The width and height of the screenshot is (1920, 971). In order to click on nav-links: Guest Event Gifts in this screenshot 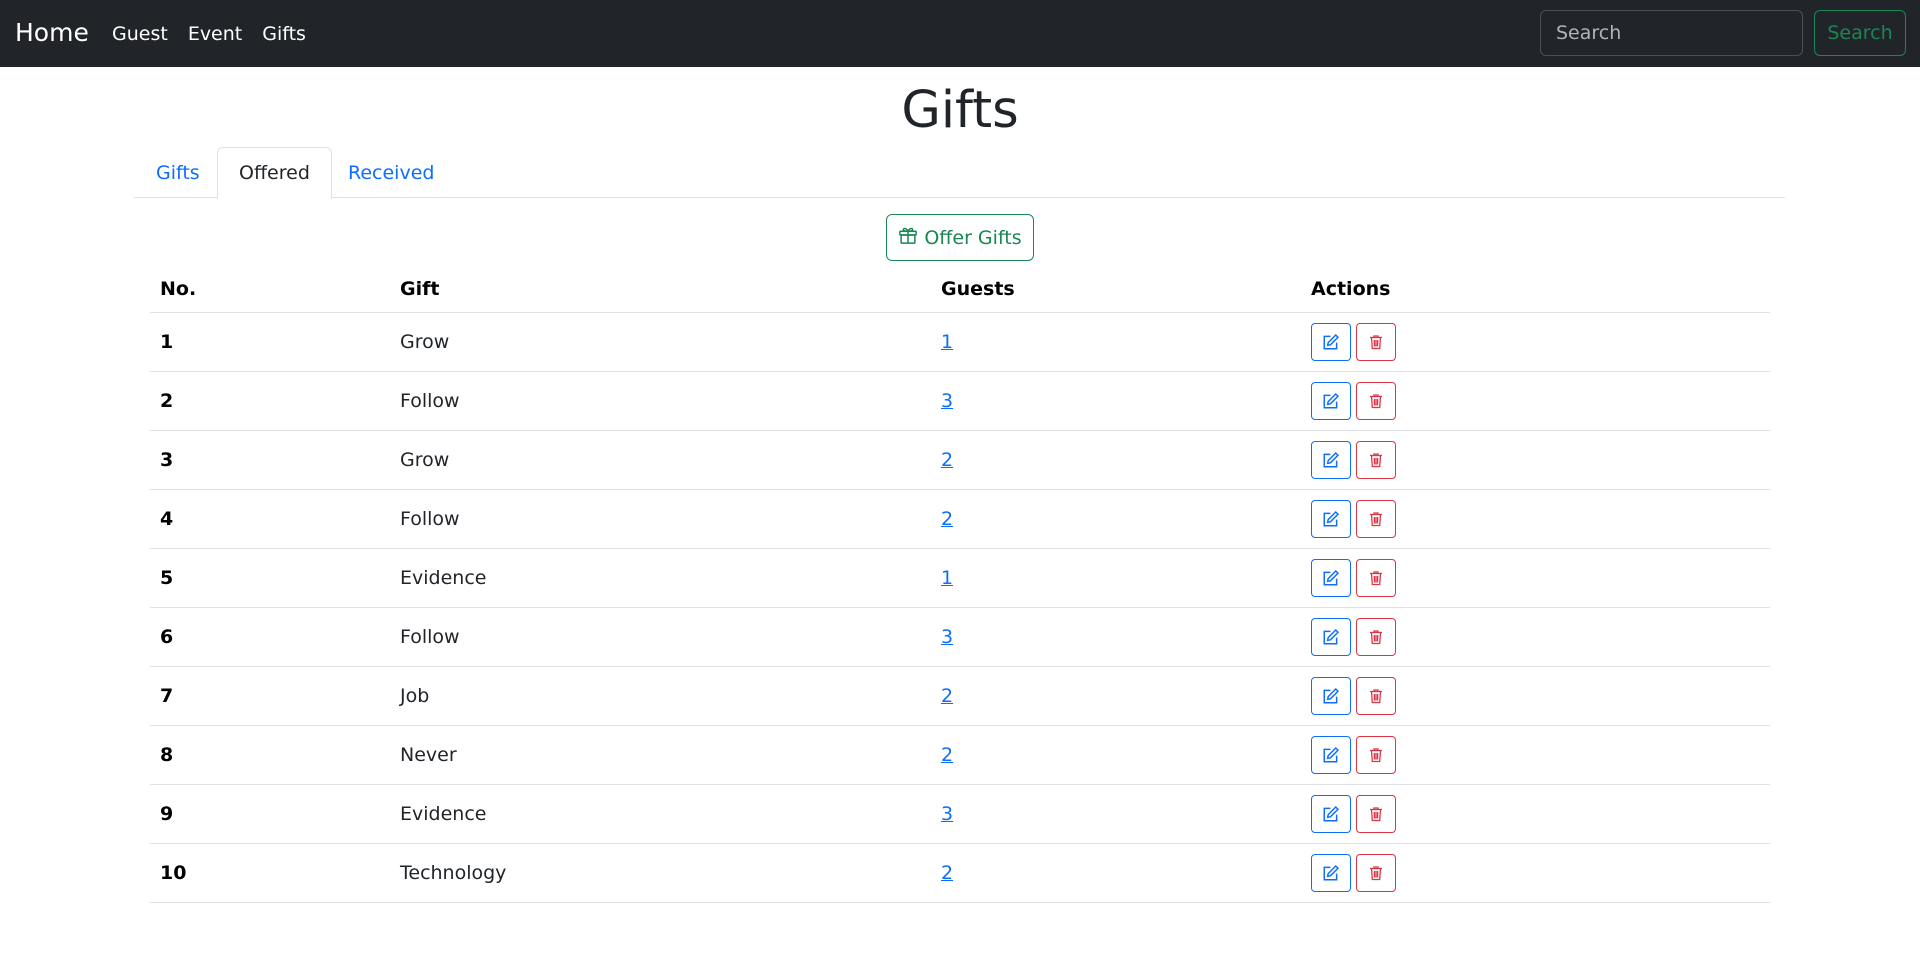, I will do `click(219, 34)`.